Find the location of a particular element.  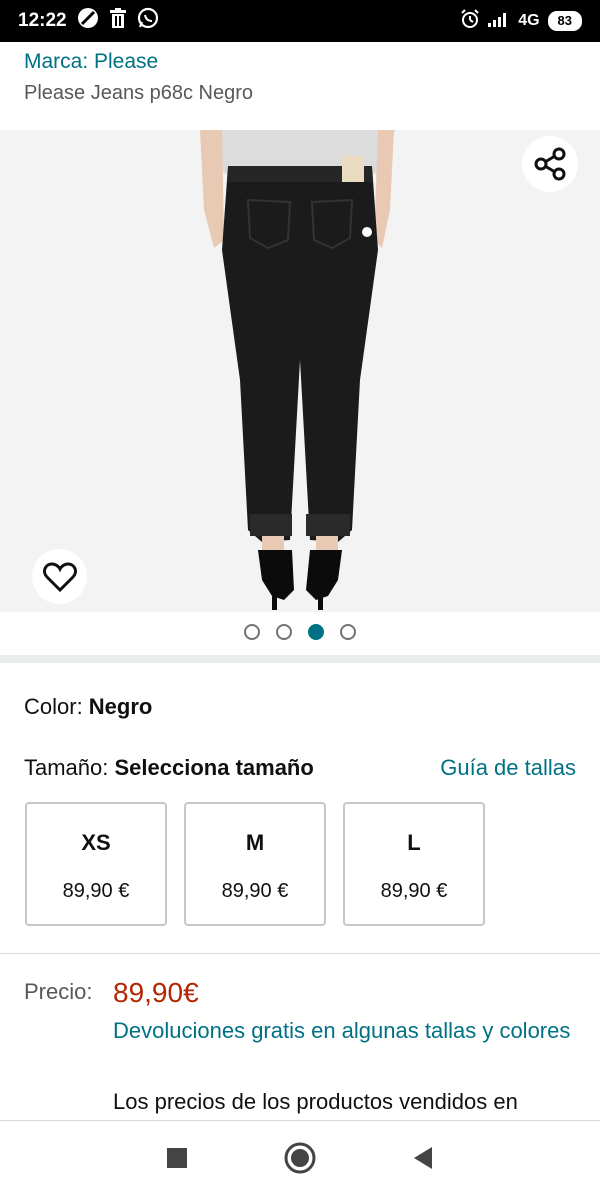

back-icon is located at coordinates (423, 1160).